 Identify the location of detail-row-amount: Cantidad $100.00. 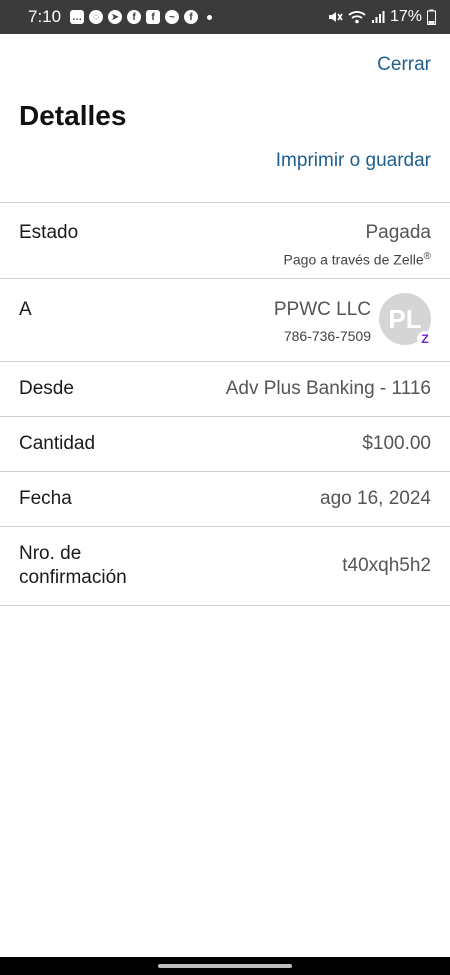
(225, 443).